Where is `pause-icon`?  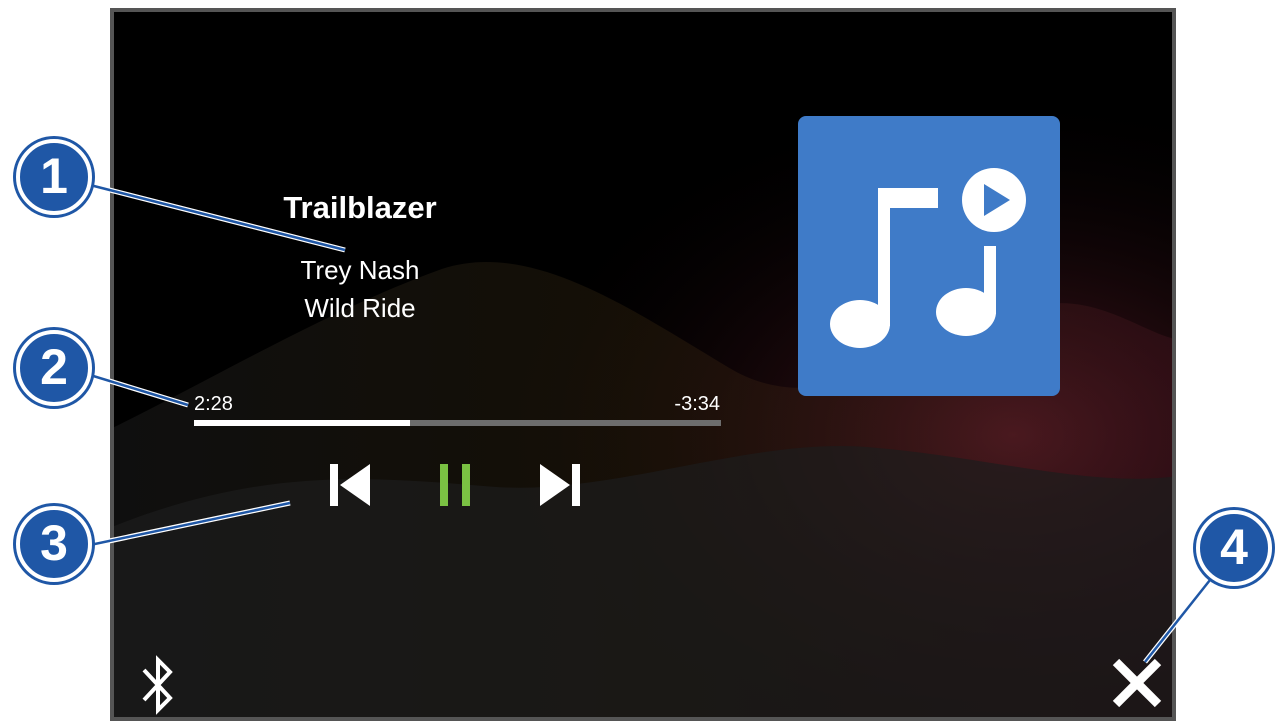 pause-icon is located at coordinates (455, 485).